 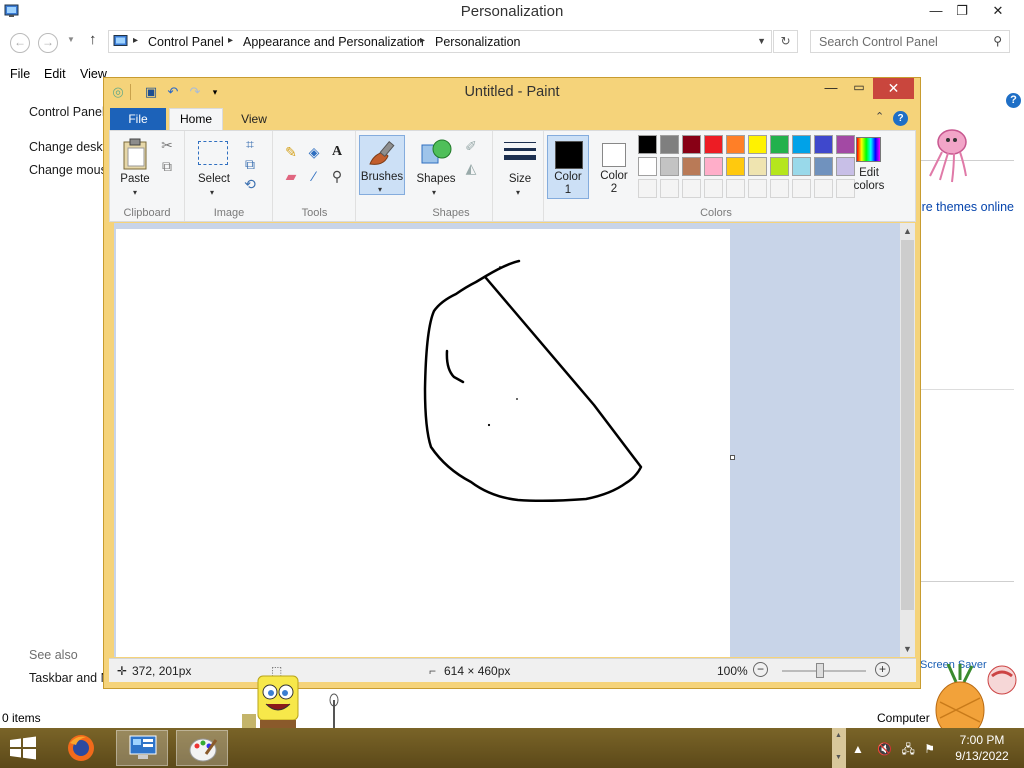 I want to click on up-button: ↑, so click(x=93, y=39).